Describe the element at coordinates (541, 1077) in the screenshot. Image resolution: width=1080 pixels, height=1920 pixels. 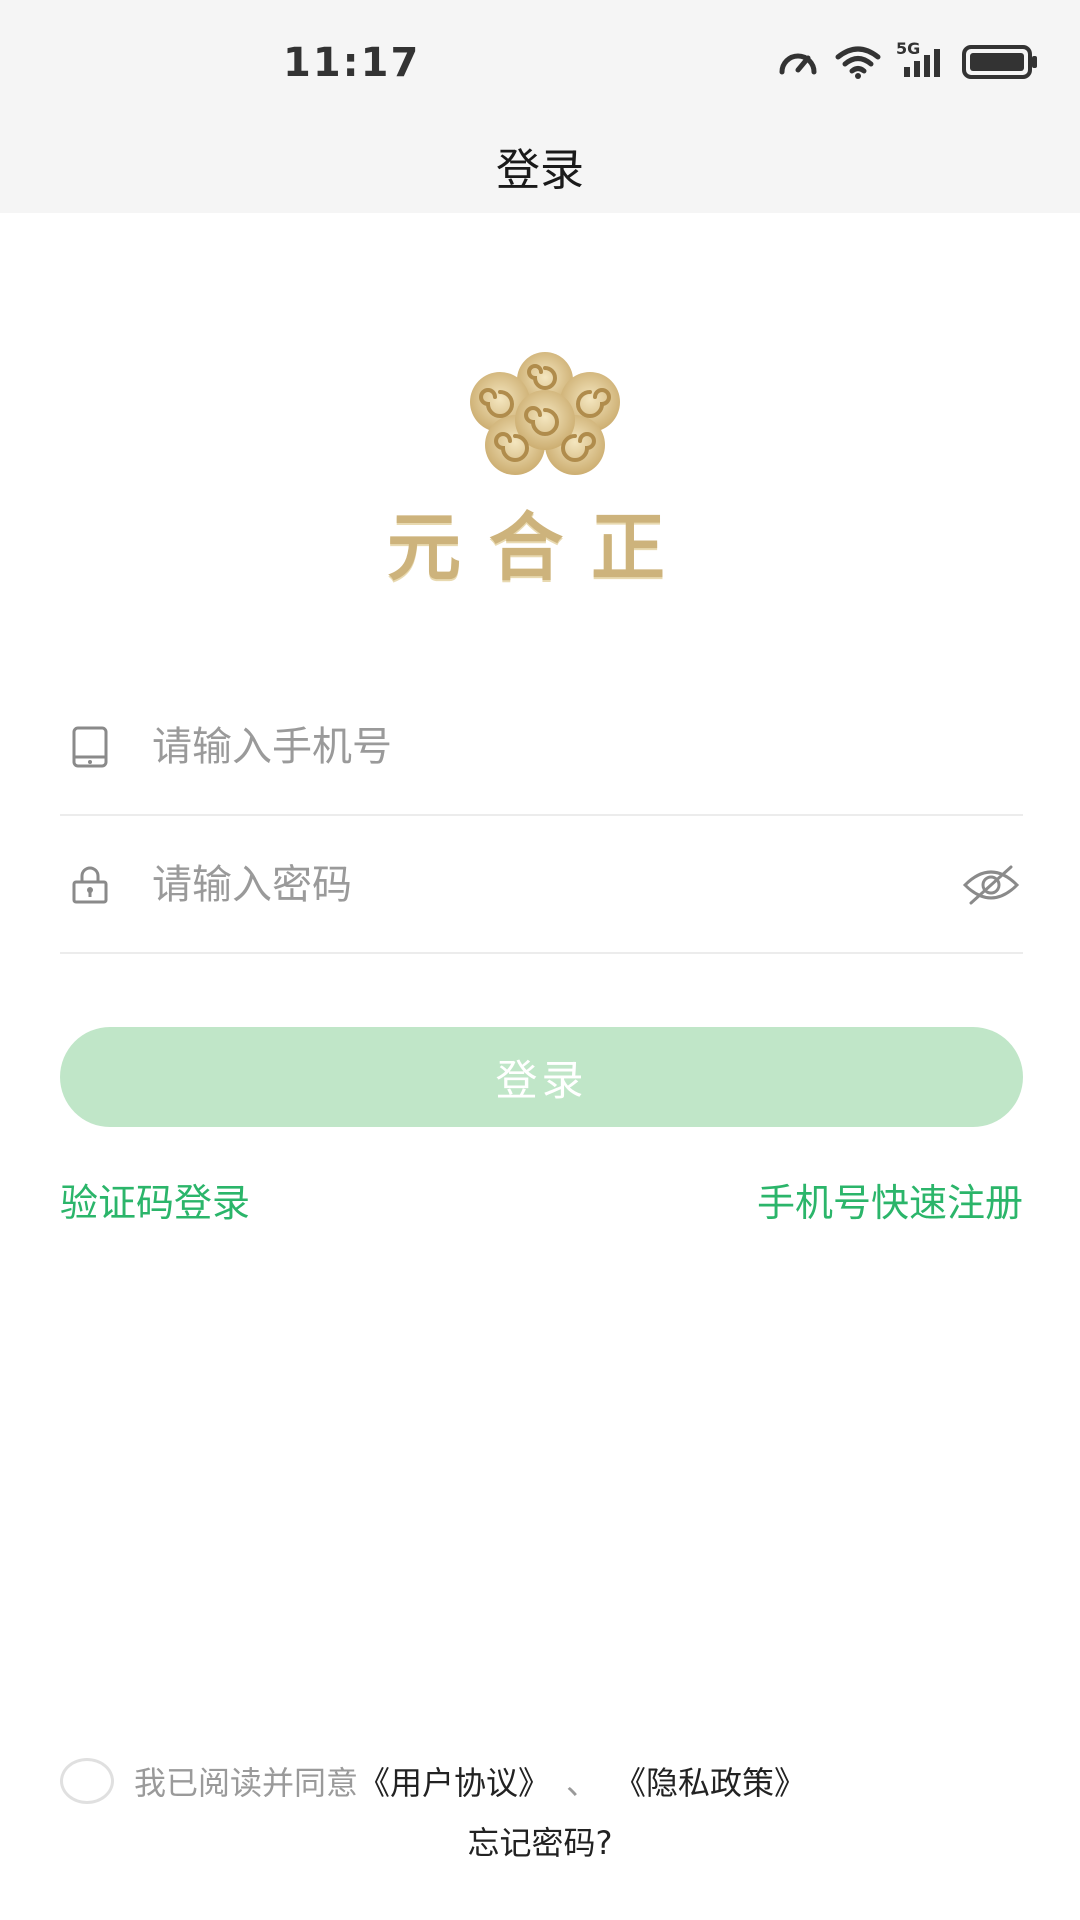
I see `login-button: 登录` at that location.